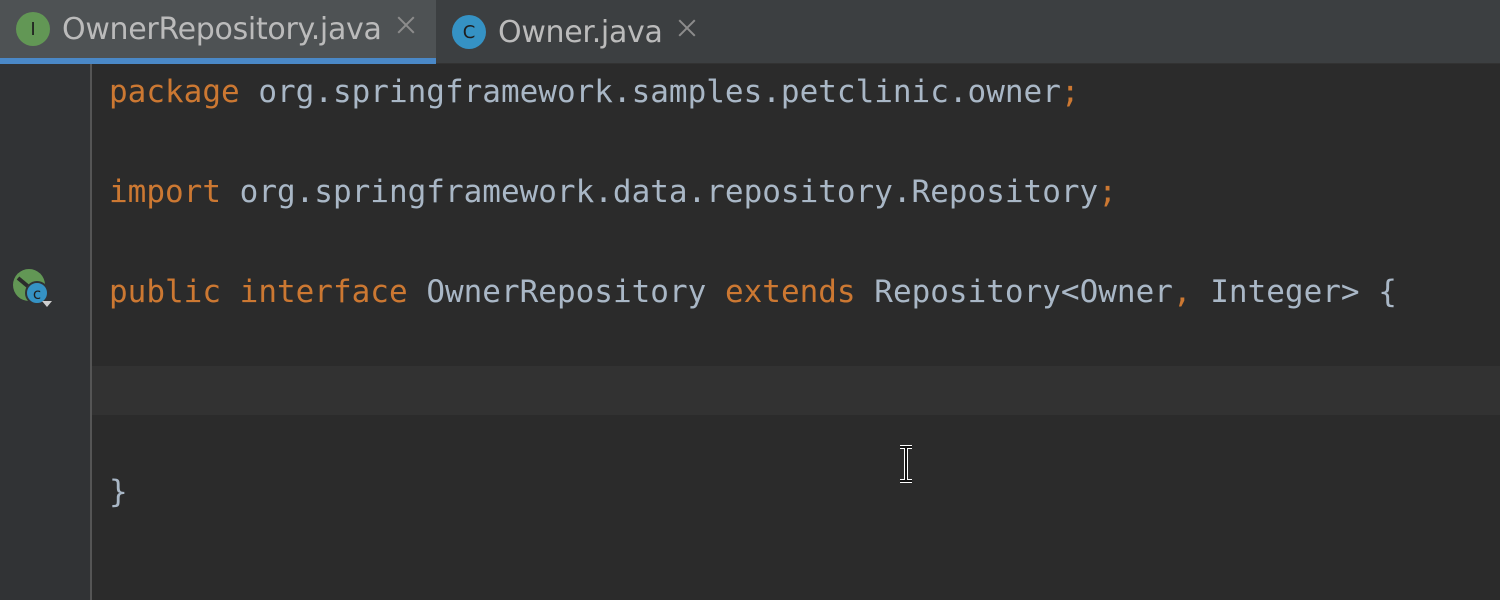  I want to click on tab-label: OwnerRepository.java, so click(222, 29).